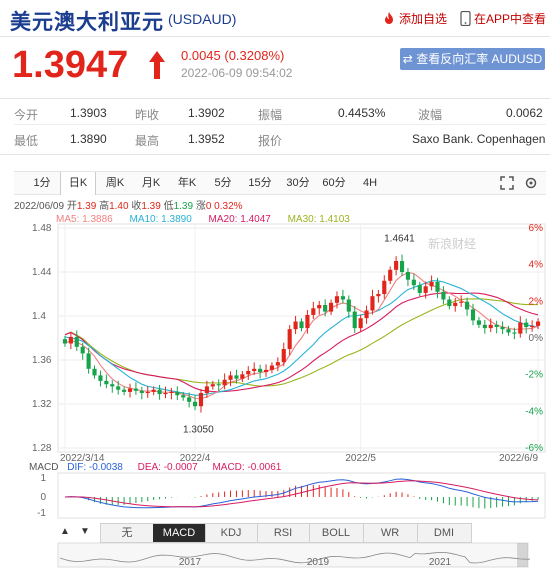 This screenshot has height=570, width=550. Describe the element at coordinates (275, 98) in the screenshot. I see `quote-divider` at that location.